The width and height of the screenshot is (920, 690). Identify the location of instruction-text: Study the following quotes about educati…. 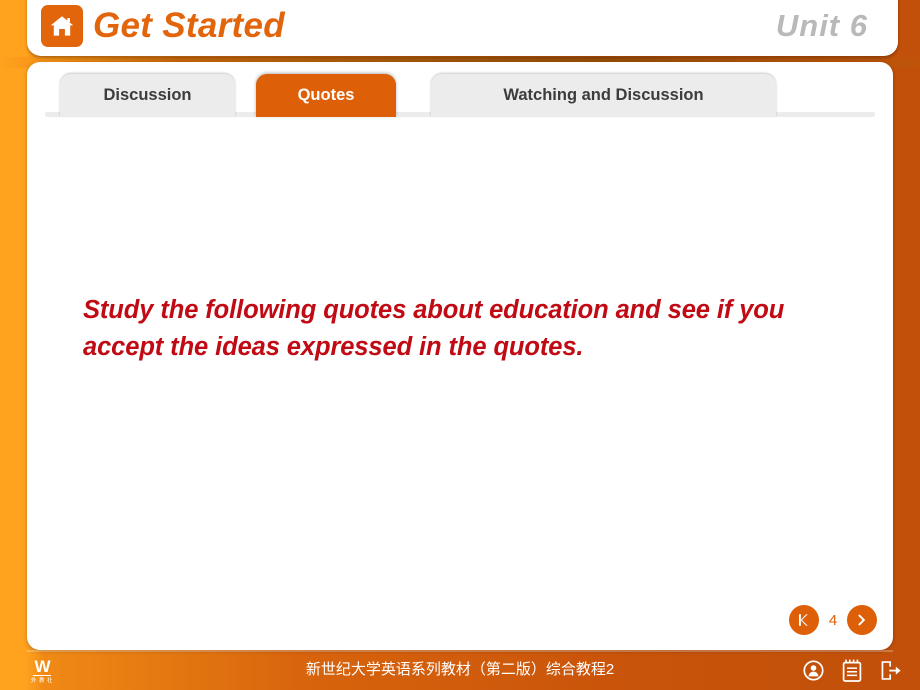
(434, 328).